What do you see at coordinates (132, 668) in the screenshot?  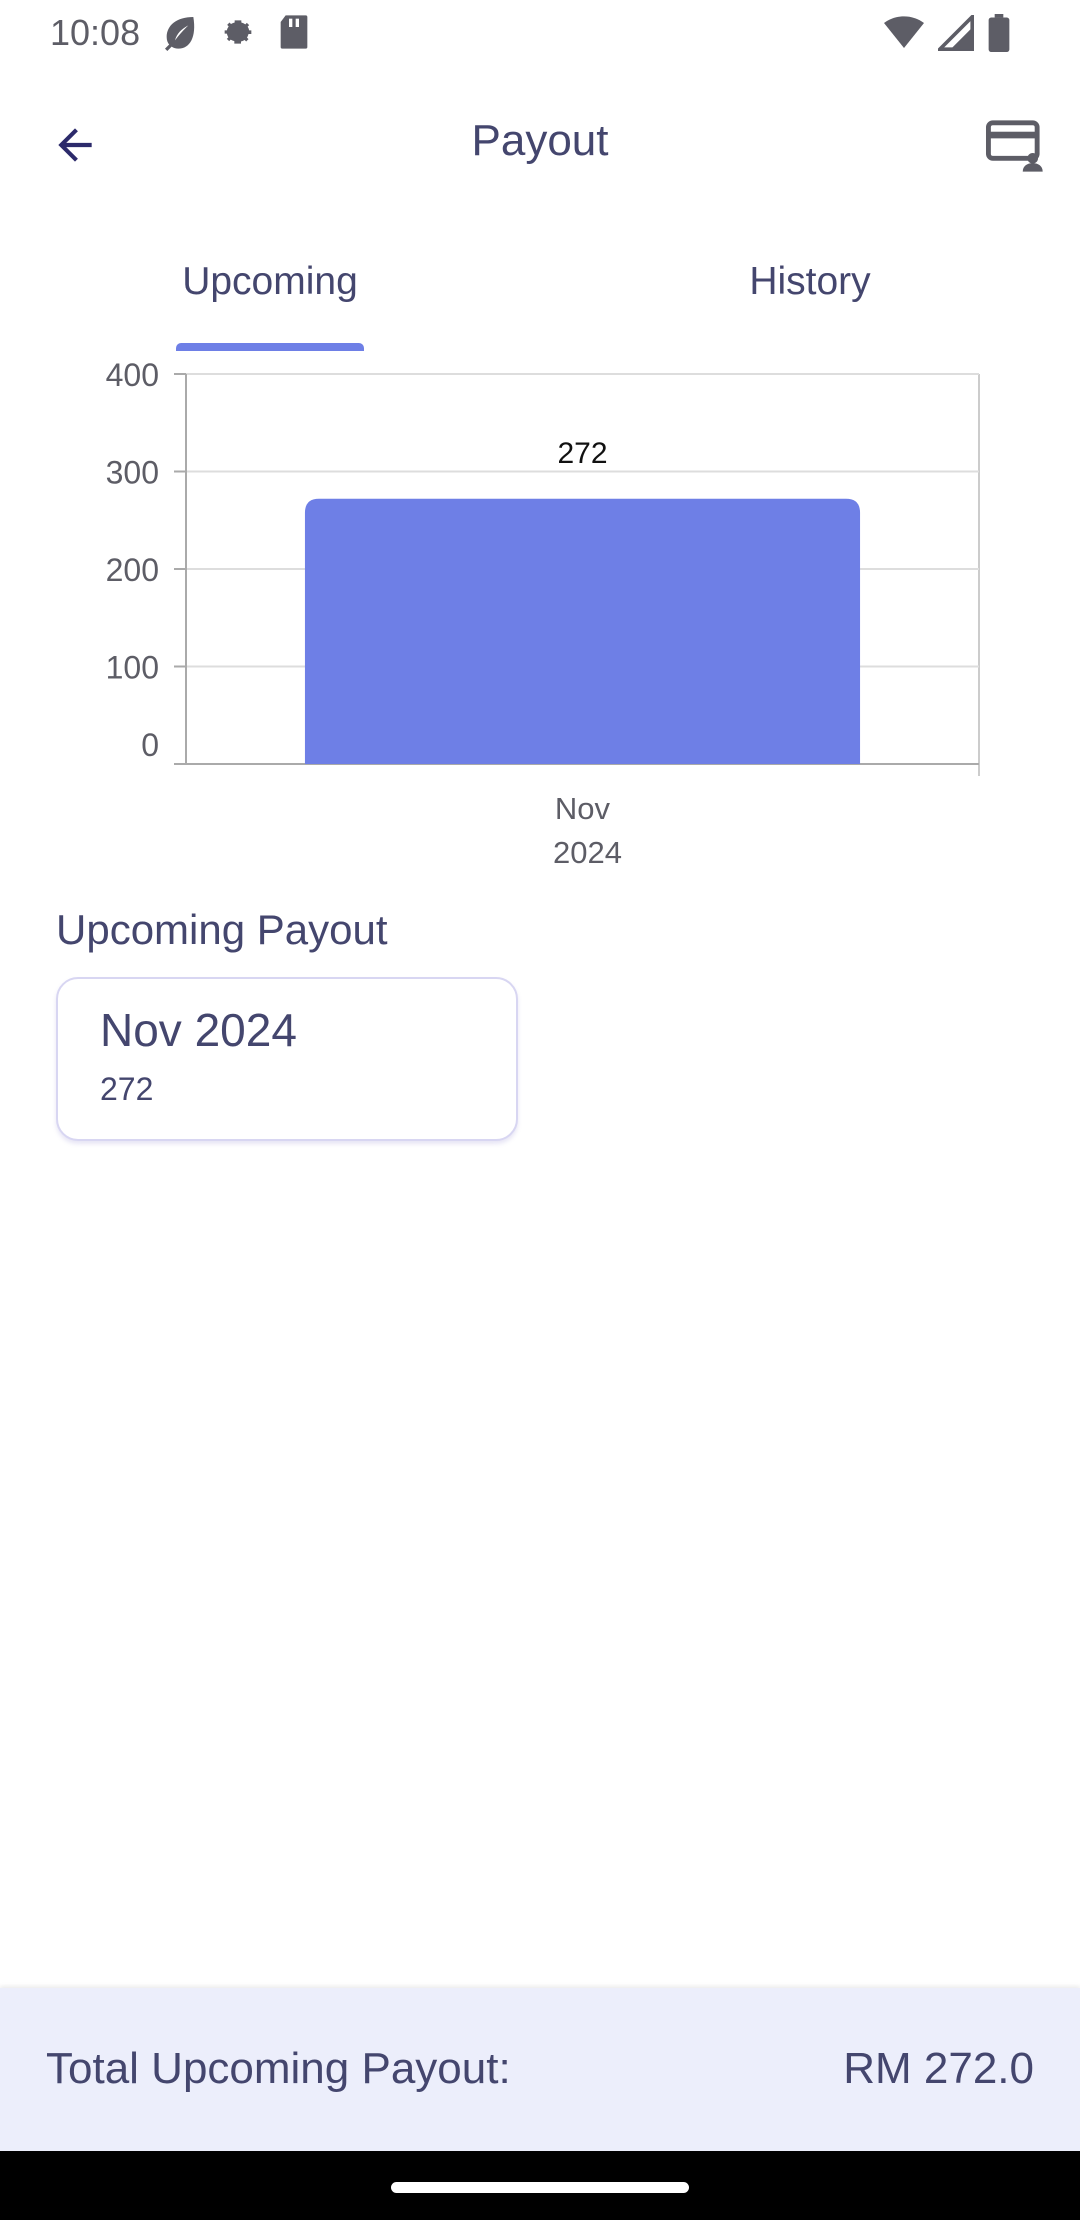 I see `y-tick-label: 100` at bounding box center [132, 668].